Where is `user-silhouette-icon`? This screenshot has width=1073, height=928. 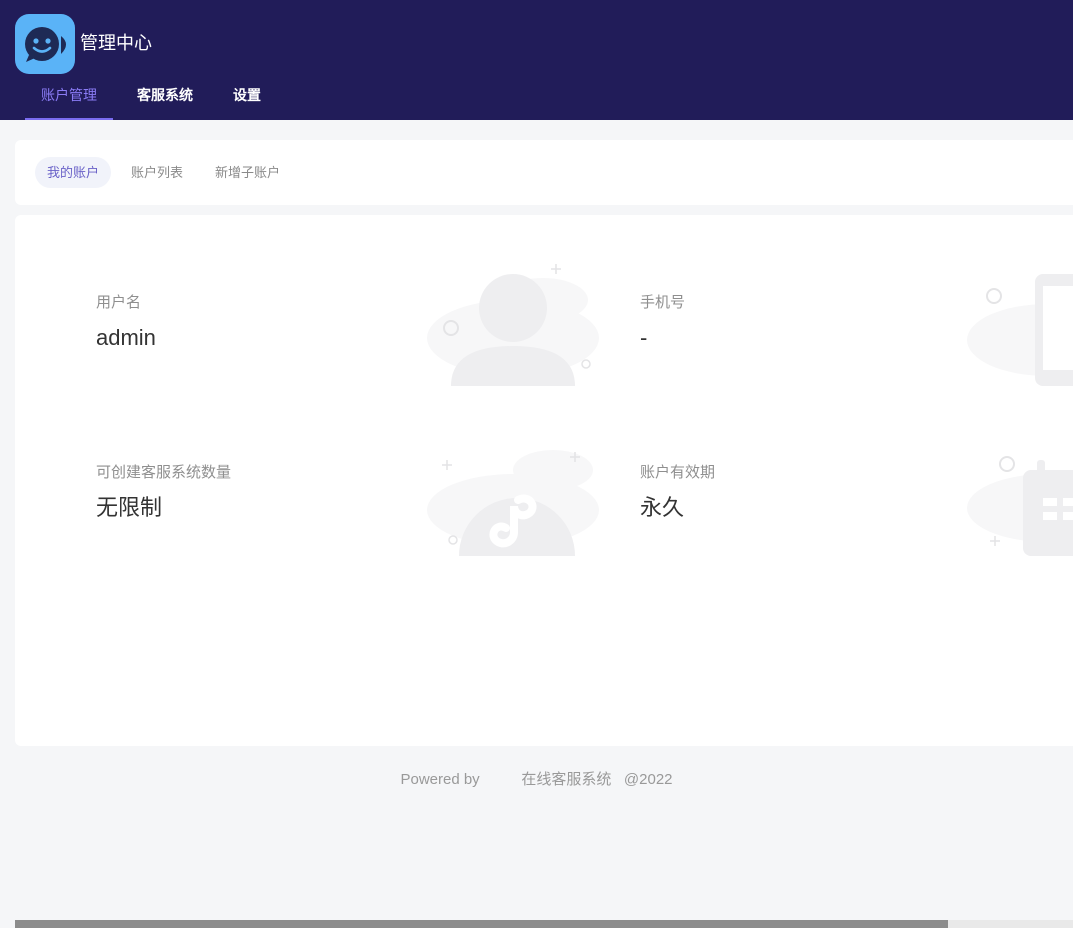
user-silhouette-icon is located at coordinates (513, 325).